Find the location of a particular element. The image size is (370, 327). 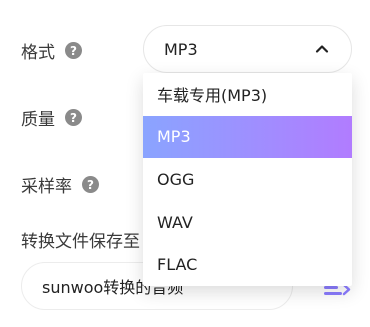

sample-rate-help-icon: ? is located at coordinates (90, 184).